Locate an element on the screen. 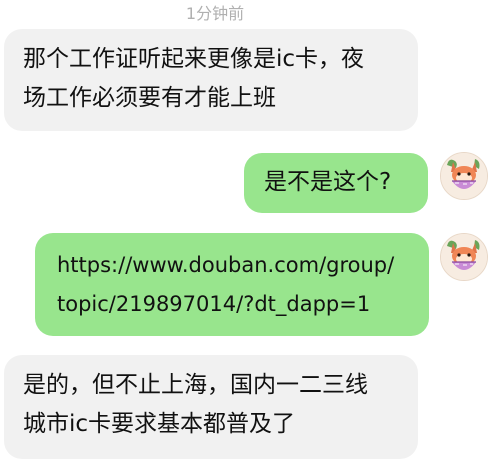 This screenshot has width=500, height=472. link-text-line: https://www.douban.com/group/ is located at coordinates (243, 265).